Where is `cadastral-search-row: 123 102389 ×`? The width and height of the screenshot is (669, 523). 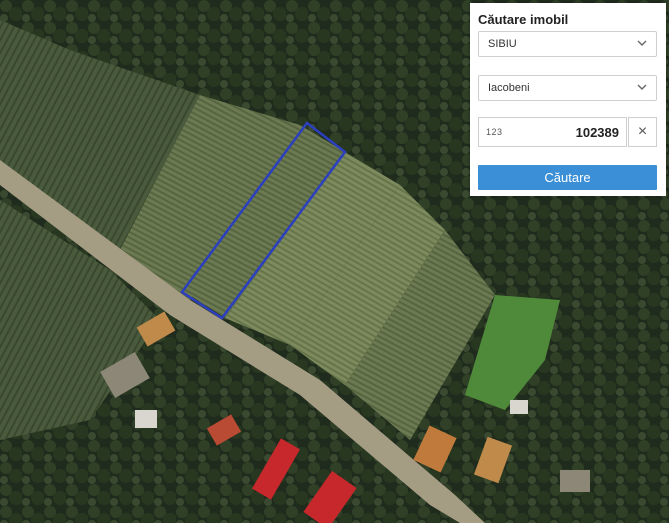
cadastral-search-row: 123 102389 × is located at coordinates (567, 132).